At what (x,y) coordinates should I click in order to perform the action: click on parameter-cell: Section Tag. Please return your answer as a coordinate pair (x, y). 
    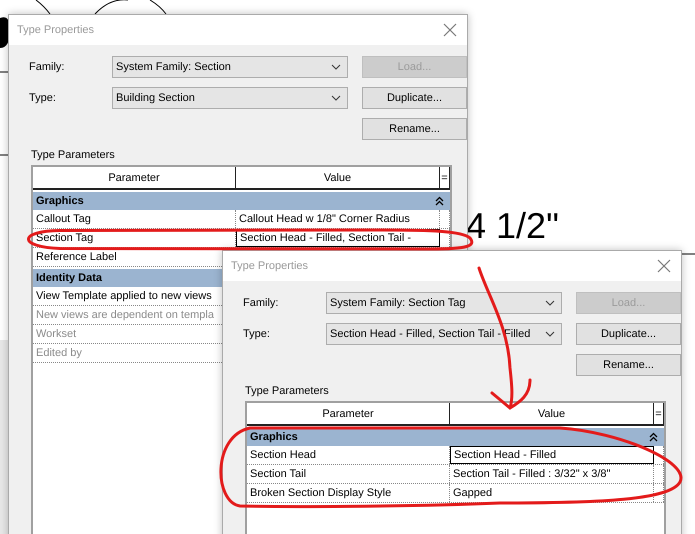
    Looking at the image, I should click on (134, 238).